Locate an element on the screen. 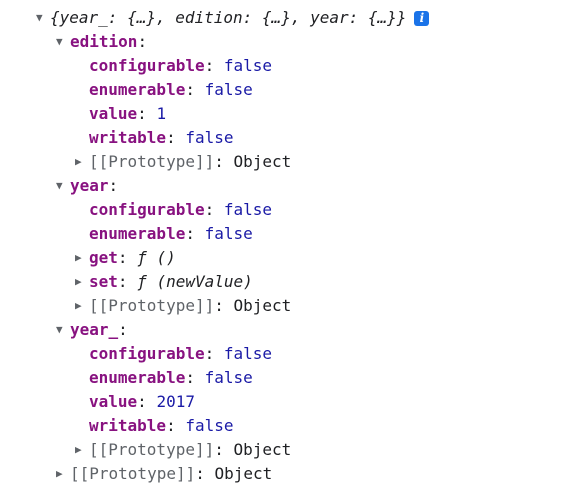 The height and width of the screenshot is (490, 583). property-row: value: 1 is located at coordinates (128, 113).